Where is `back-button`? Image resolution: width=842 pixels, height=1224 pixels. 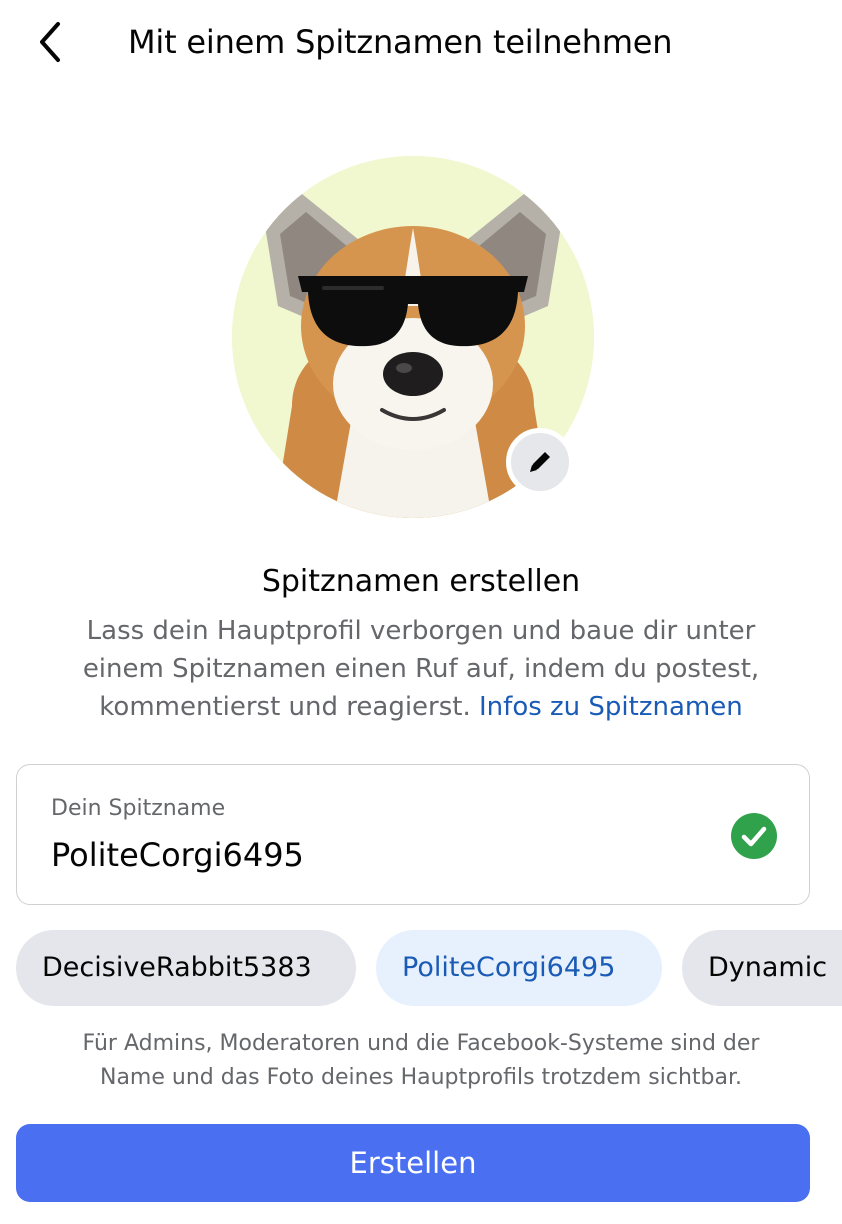
back-button is located at coordinates (52, 42).